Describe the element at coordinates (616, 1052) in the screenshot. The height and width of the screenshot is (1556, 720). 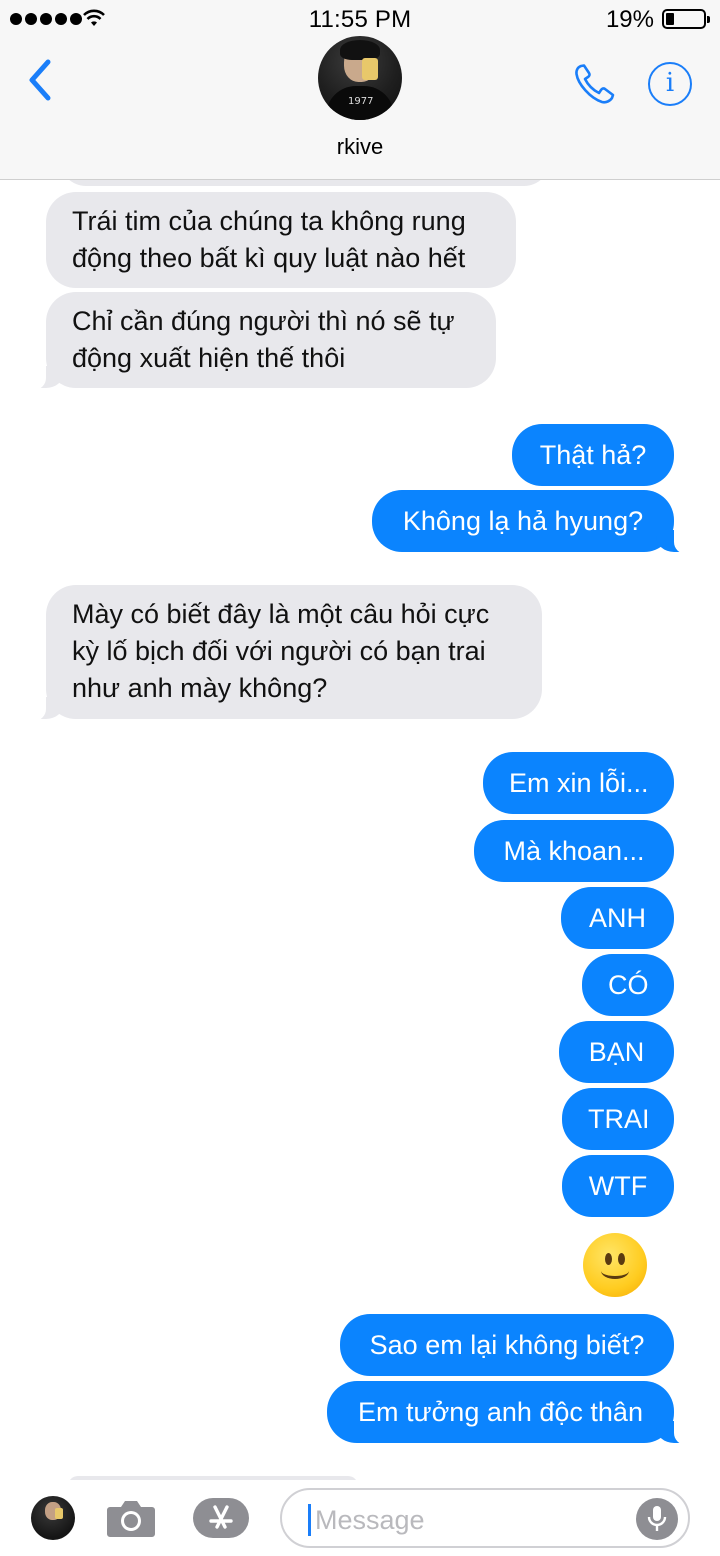
I see `message-bubble-outgoing: BẠN` at that location.